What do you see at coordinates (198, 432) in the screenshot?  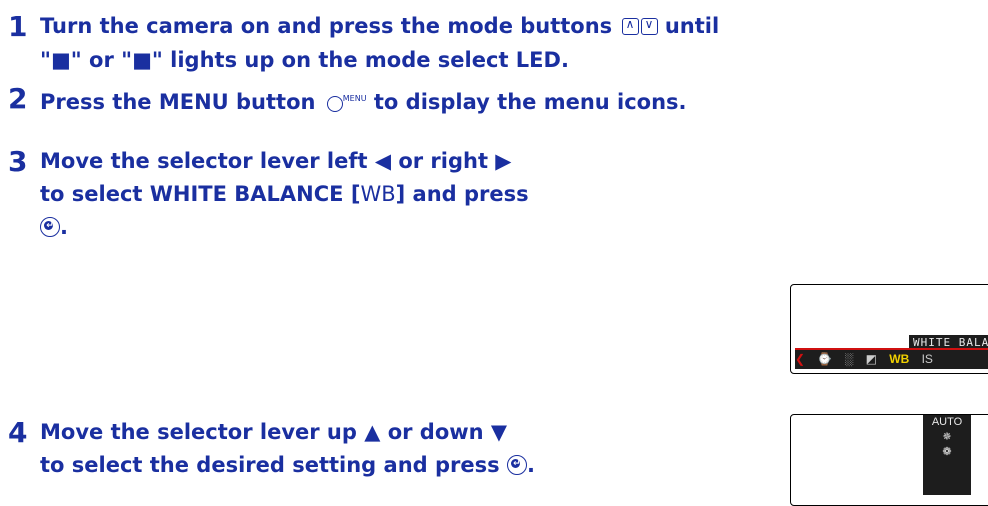 I see `step-4-text-a: Move the selector lever up` at bounding box center [198, 432].